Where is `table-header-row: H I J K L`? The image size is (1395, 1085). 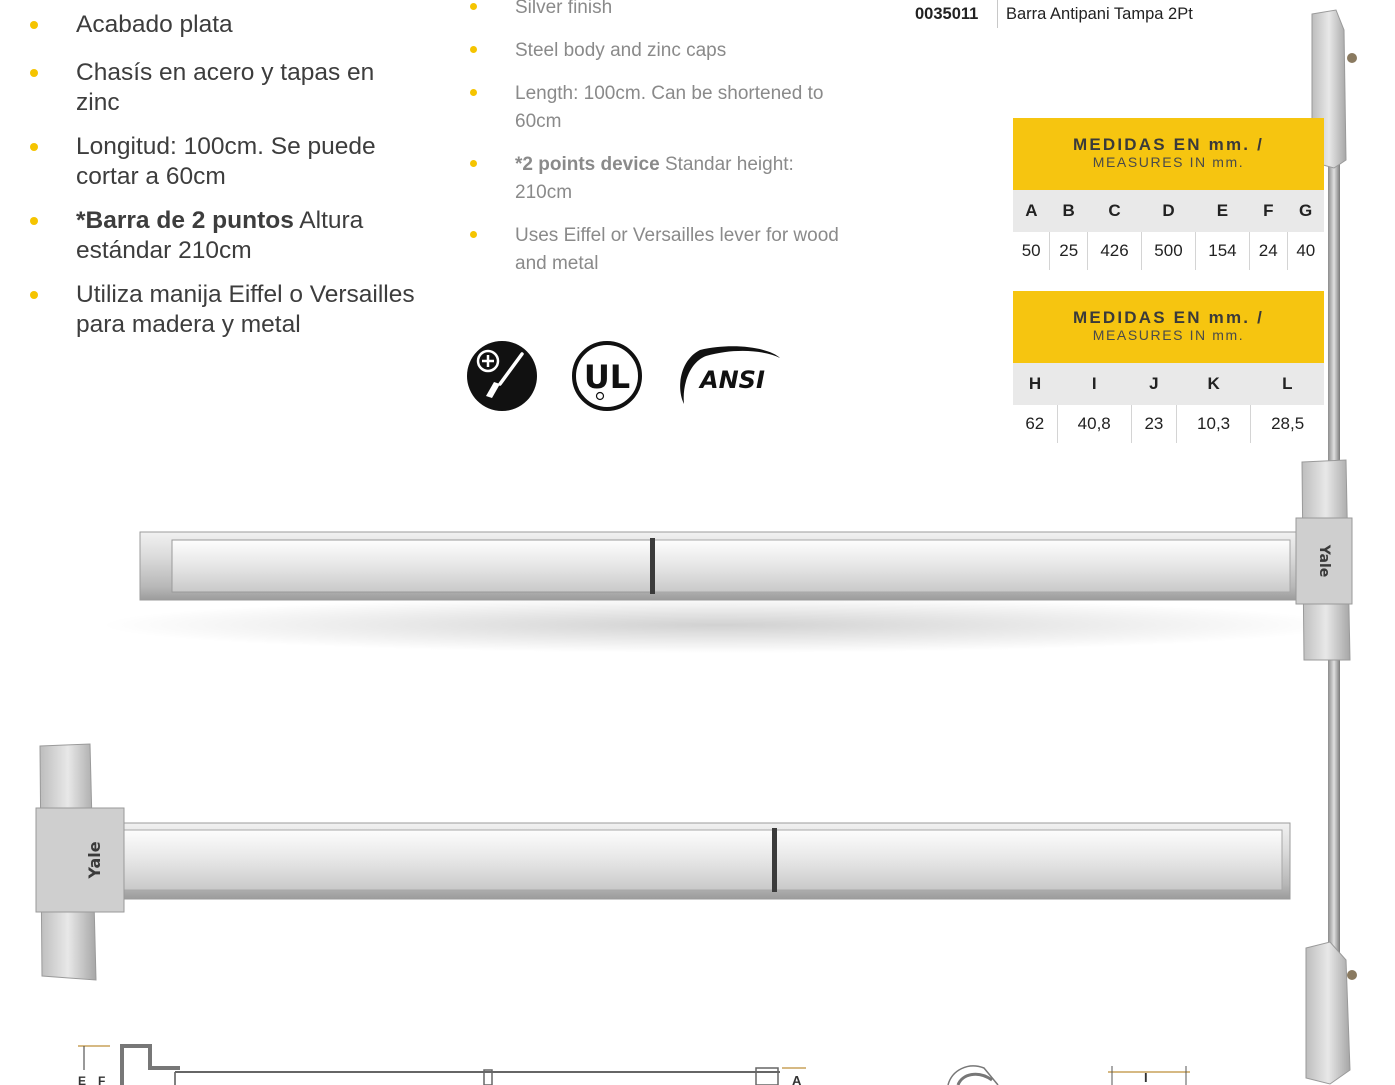 table-header-row: H I J K L is located at coordinates (1168, 384).